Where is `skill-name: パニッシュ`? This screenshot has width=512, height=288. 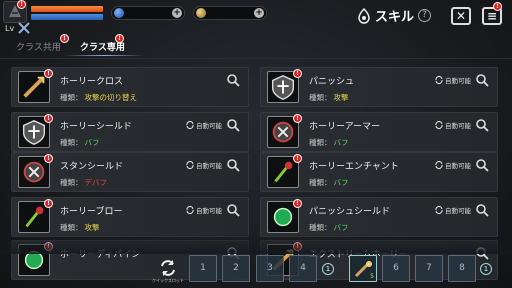 skill-name: パニッシュ is located at coordinates (332, 82).